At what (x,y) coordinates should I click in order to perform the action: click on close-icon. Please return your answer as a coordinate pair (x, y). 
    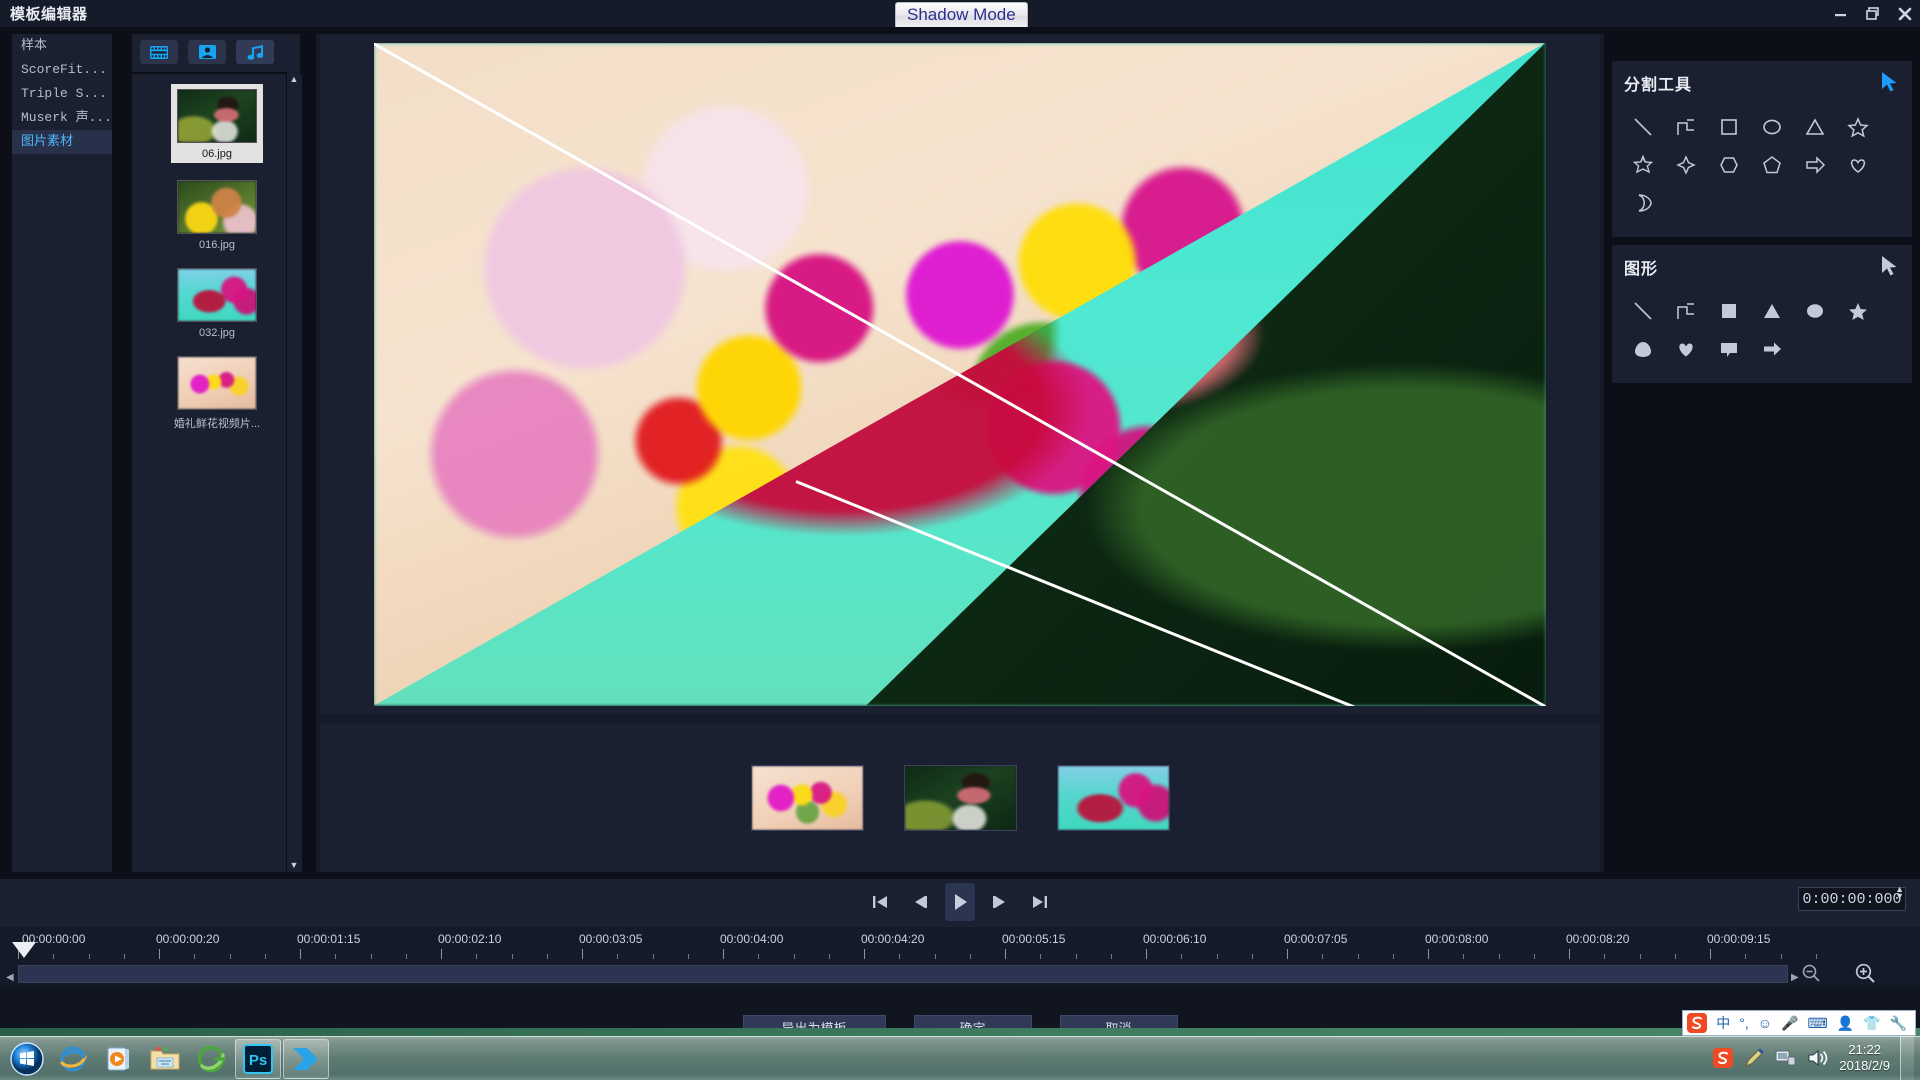
    Looking at the image, I should click on (1905, 14).